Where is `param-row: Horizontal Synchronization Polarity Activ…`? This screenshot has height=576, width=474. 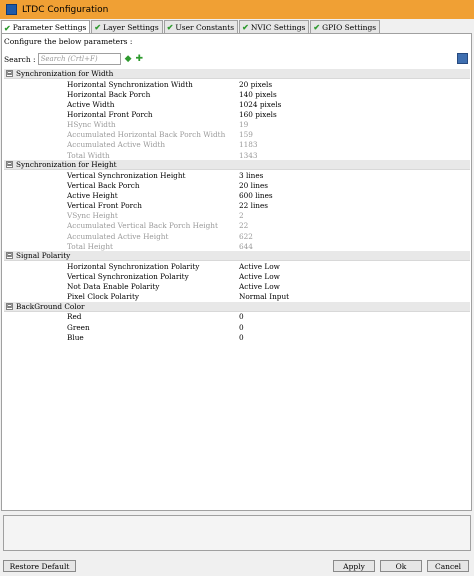
param-row: Horizontal Synchronization Polarity Activ… is located at coordinates (237, 266).